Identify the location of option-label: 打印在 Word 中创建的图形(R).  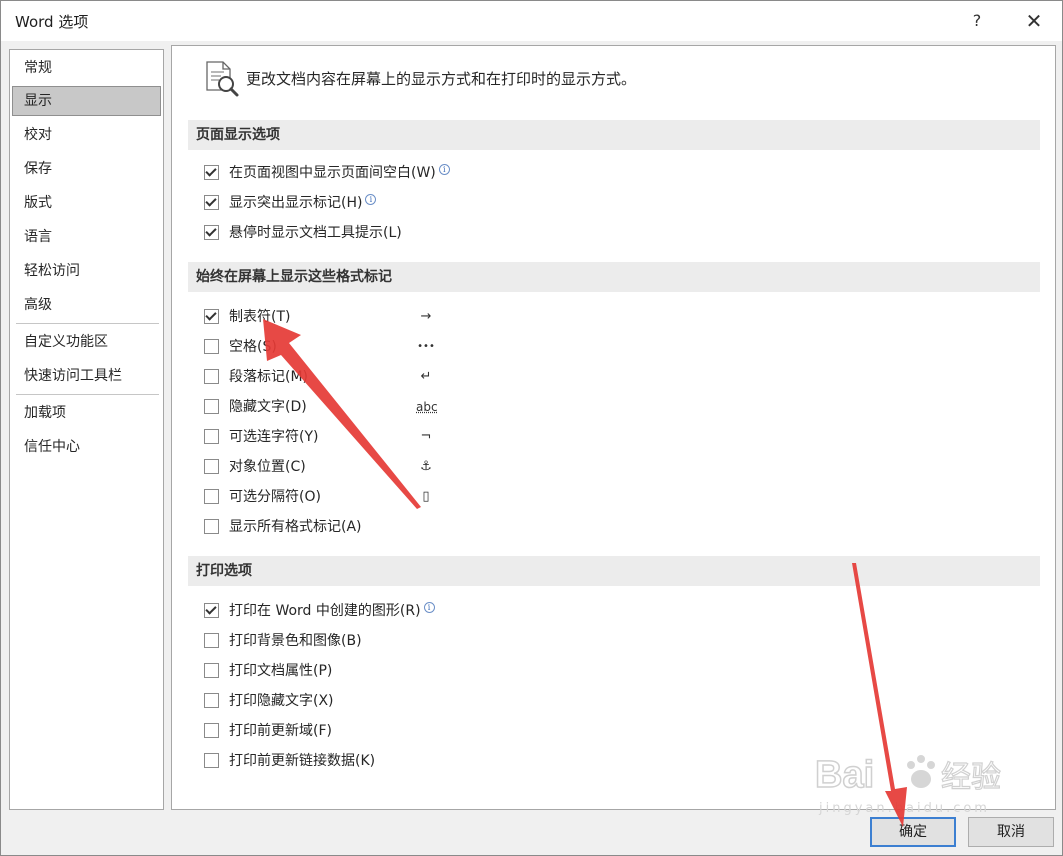
(325, 611).